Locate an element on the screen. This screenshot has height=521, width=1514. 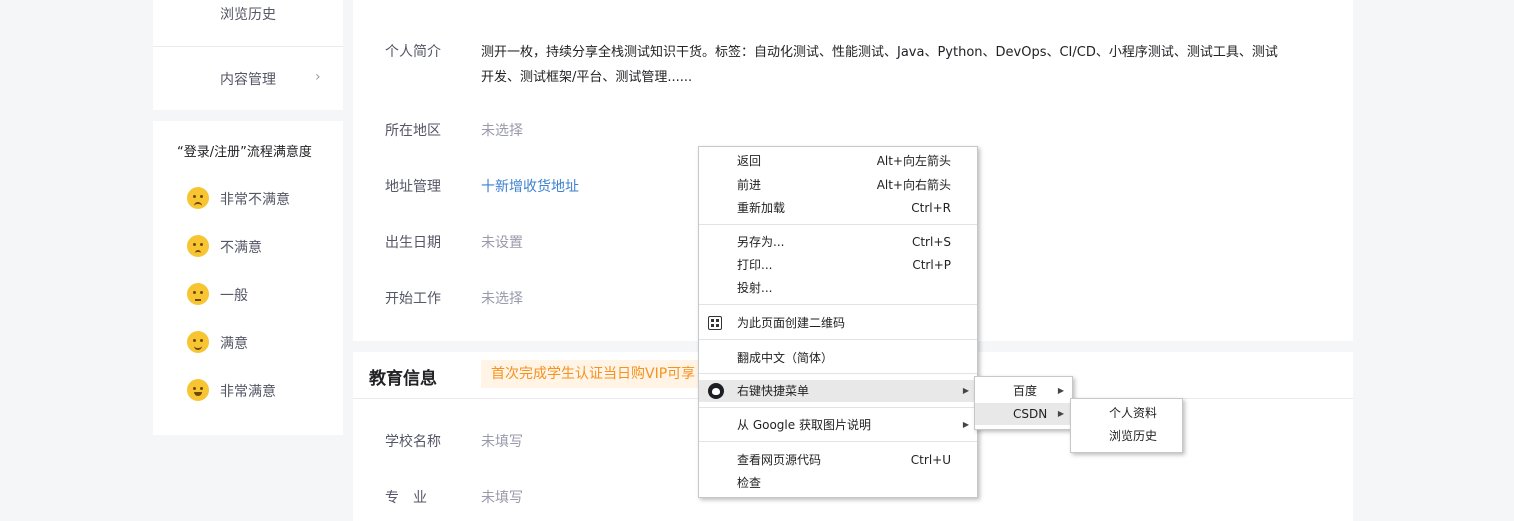
menu-item-label: 查看网页源代码 is located at coordinates (779, 460).